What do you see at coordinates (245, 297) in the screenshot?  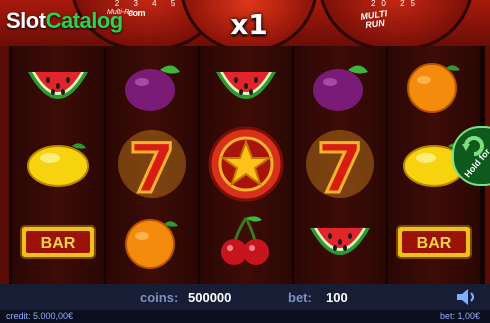 I see `status-bar: coins: 500000 bet: 100` at bounding box center [245, 297].